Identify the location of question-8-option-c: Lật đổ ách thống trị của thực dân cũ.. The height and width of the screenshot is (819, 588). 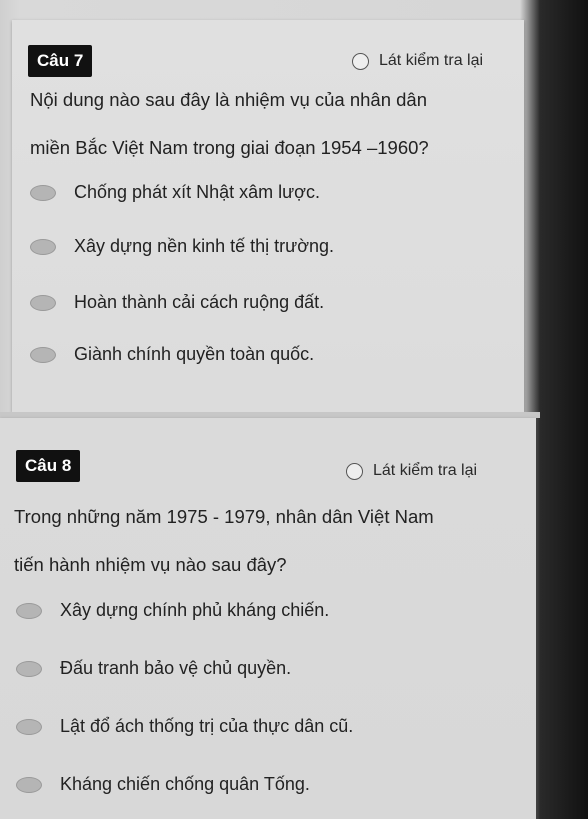
(184, 726).